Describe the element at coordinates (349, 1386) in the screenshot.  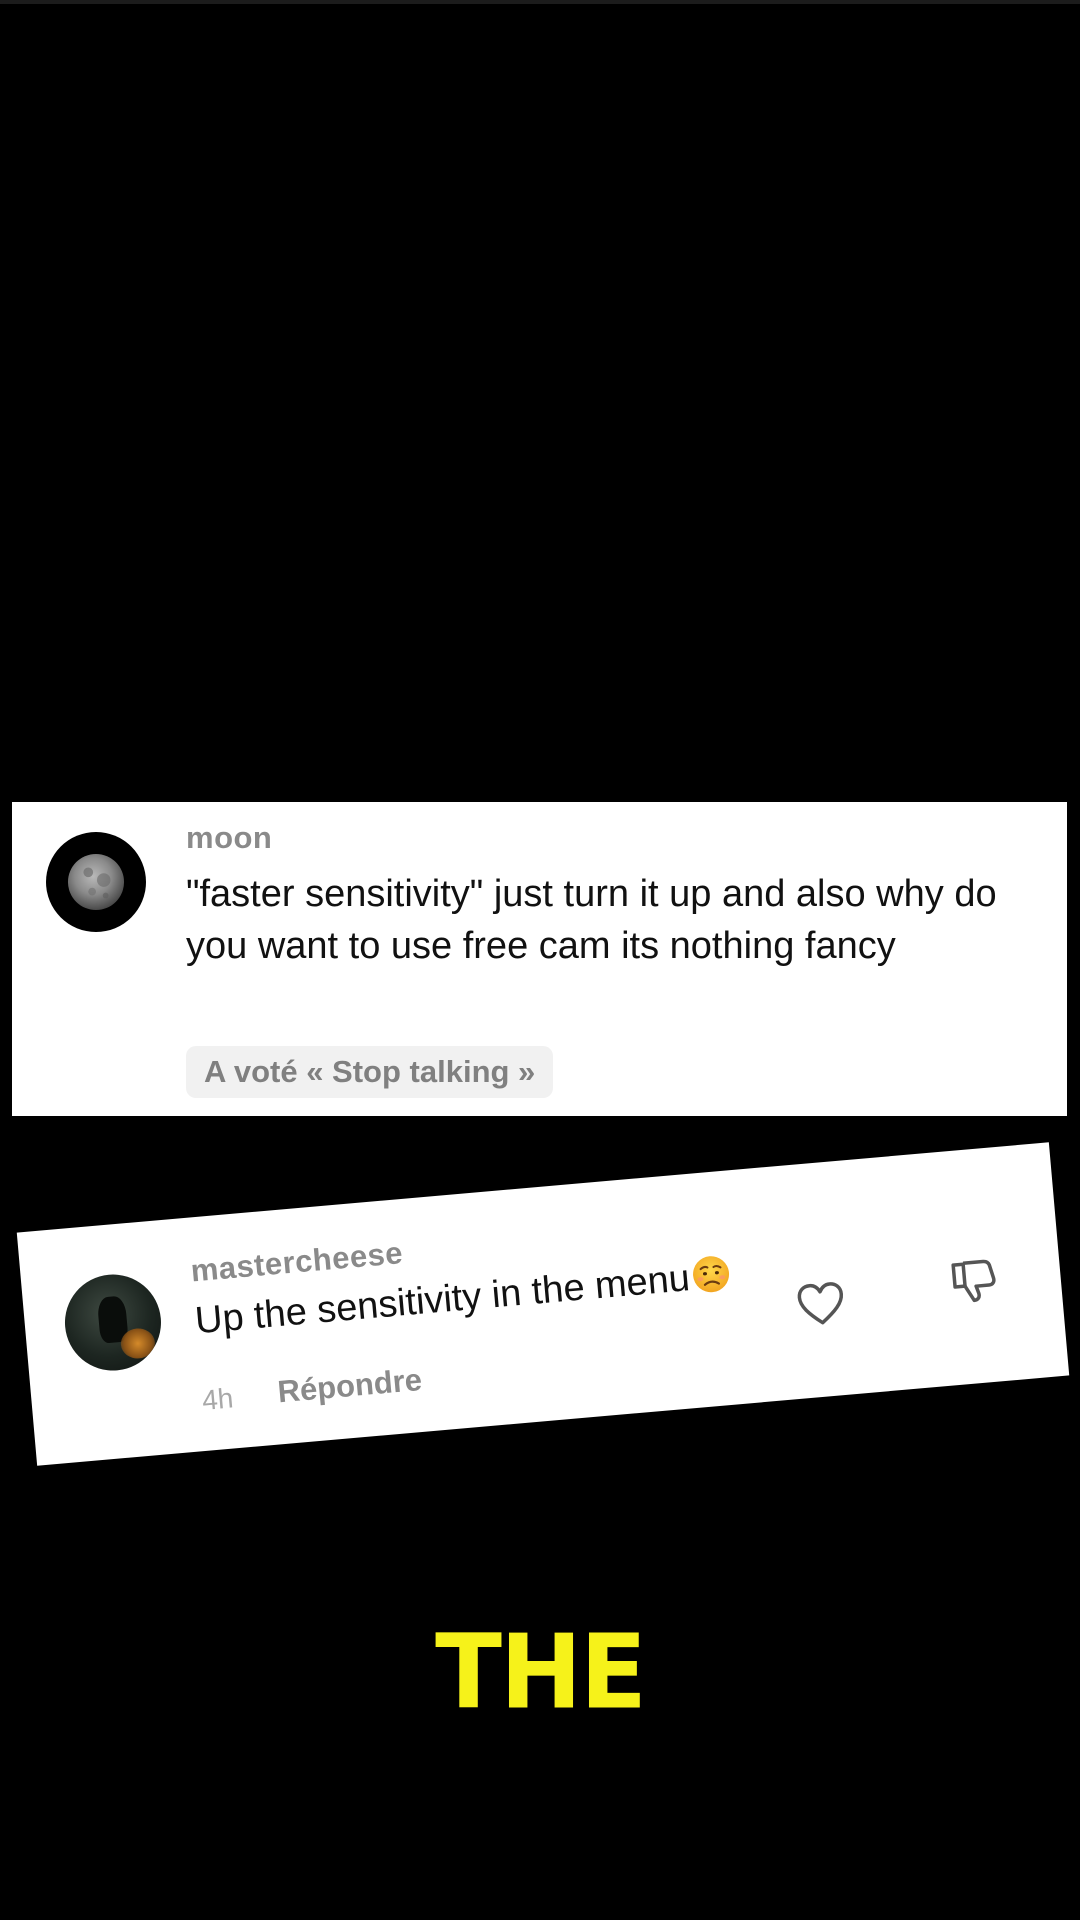
I see `reply-button: Répondre` at that location.